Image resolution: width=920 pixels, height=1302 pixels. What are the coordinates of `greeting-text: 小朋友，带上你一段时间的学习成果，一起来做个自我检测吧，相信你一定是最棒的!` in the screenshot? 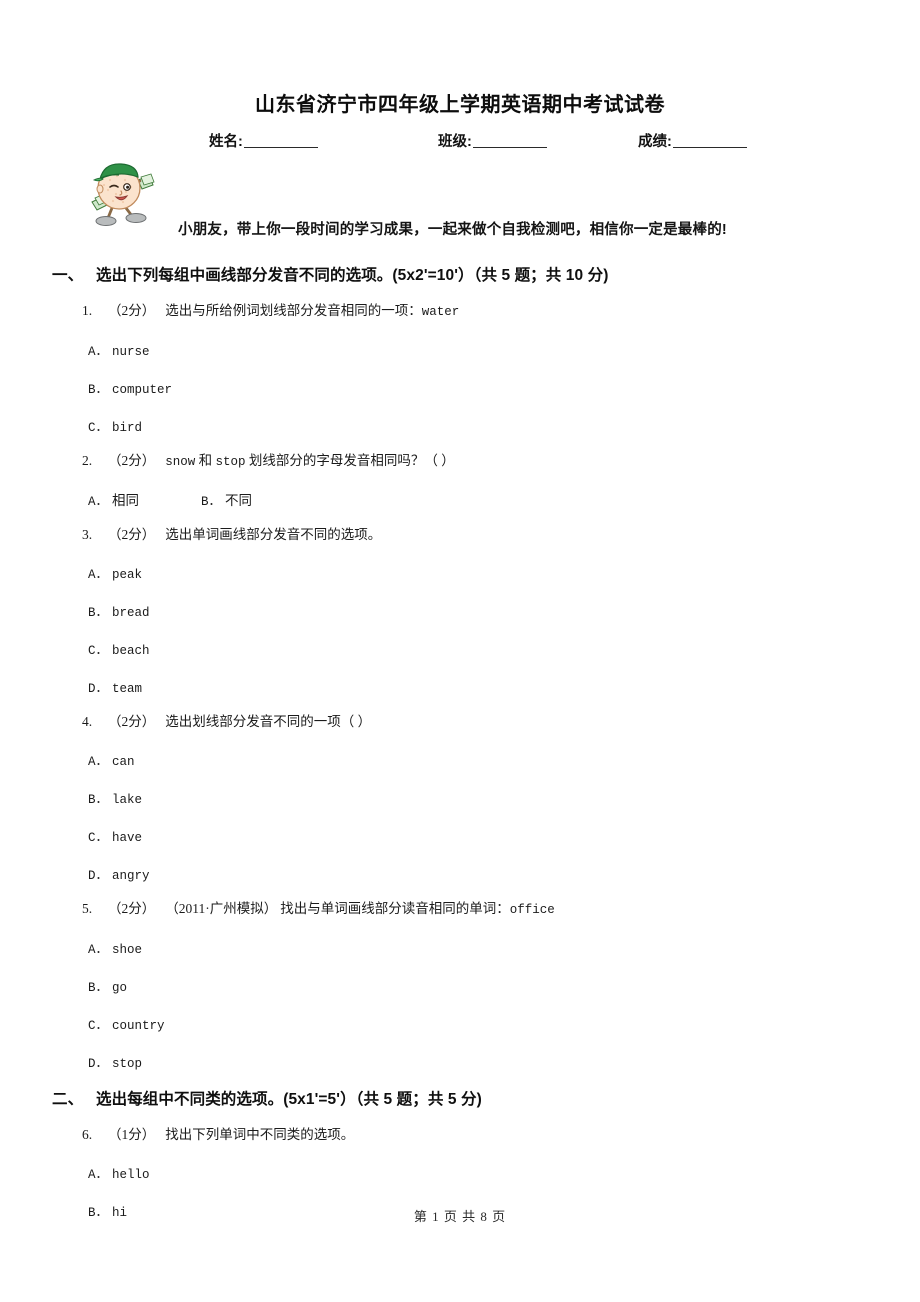 It's located at (452, 230).